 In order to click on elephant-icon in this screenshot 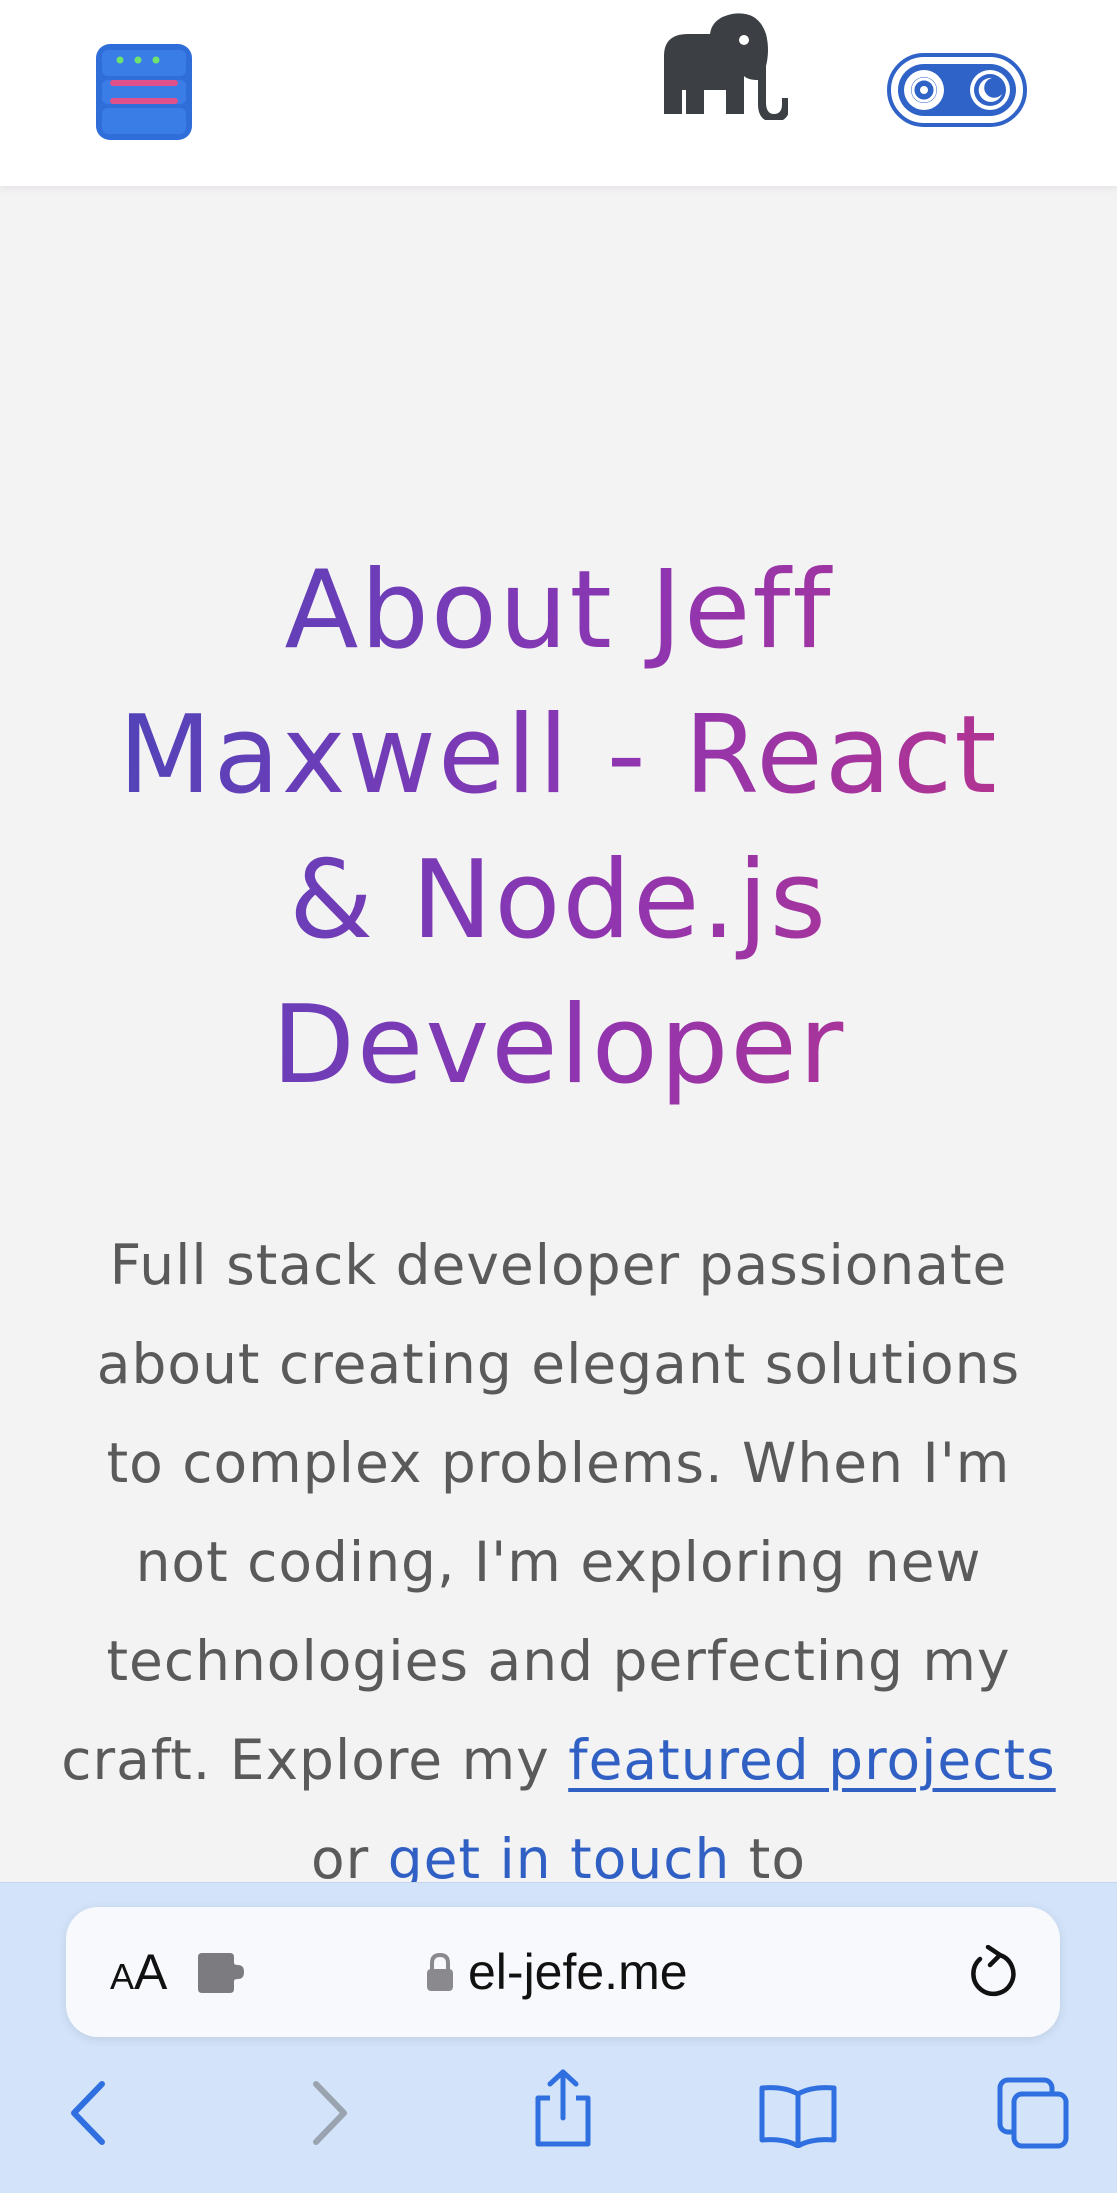, I will do `click(726, 66)`.